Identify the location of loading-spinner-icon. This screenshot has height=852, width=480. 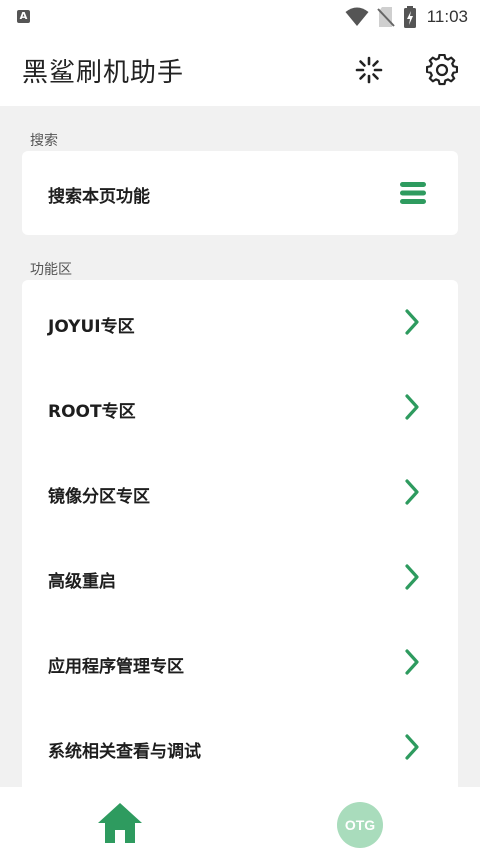
(369, 70).